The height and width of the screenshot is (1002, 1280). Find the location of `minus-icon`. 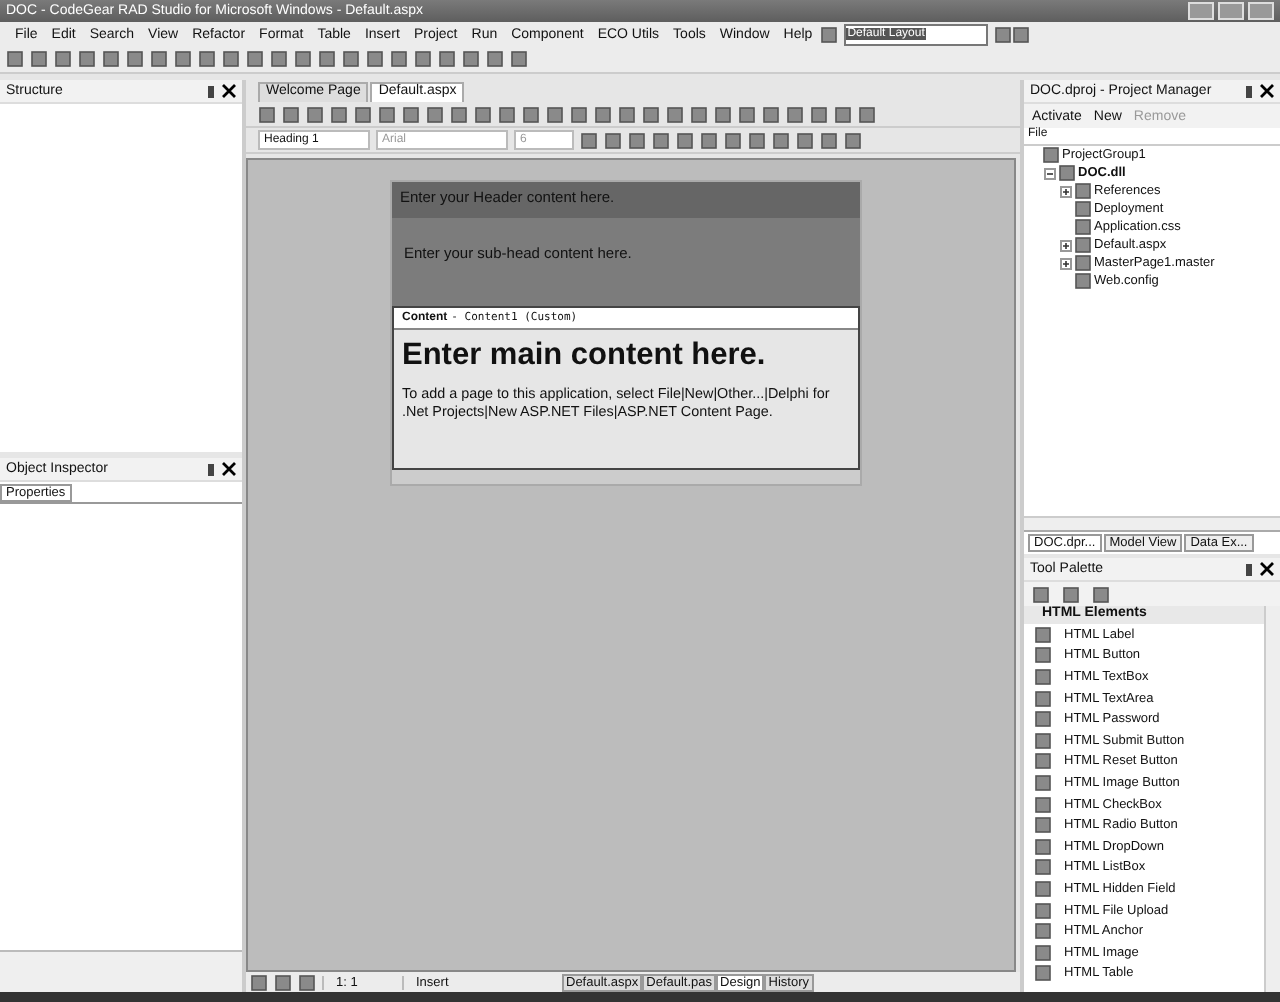

minus-icon is located at coordinates (1050, 173).